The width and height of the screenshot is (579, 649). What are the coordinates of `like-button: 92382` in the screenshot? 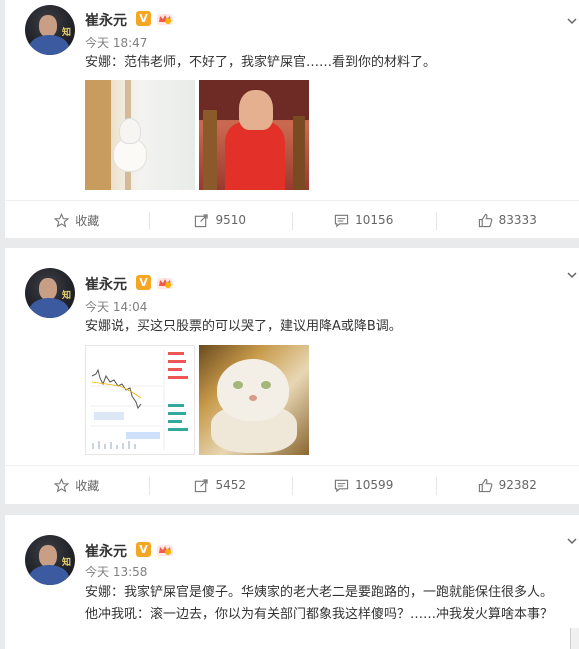 It's located at (507, 485).